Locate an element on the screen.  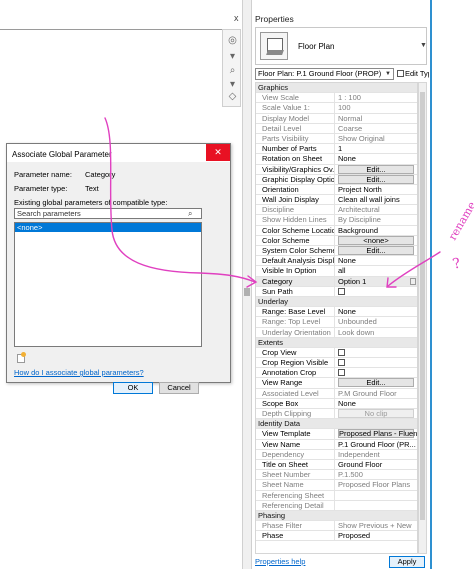
property-row: View Scale 1 : 100 is located at coordinates (336, 98).